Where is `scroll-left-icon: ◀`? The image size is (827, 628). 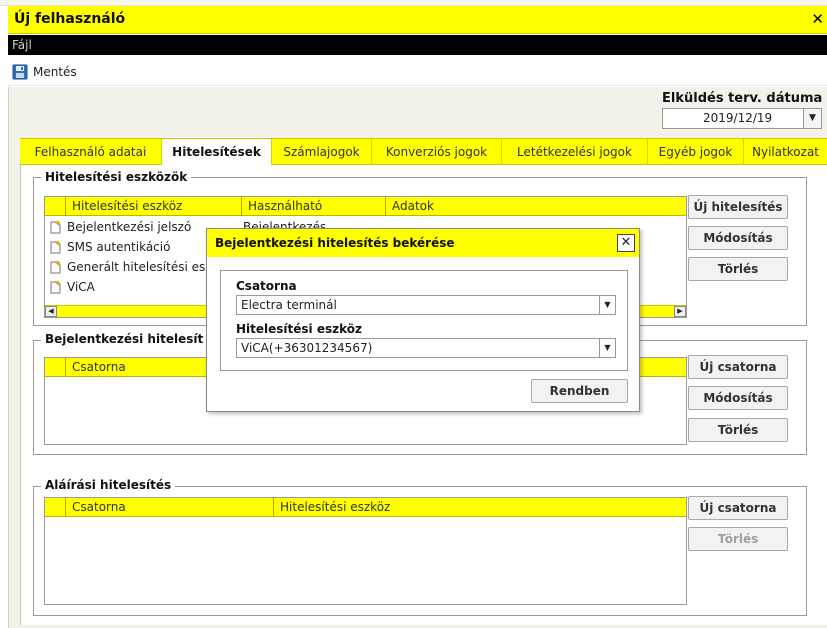
scroll-left-icon: ◀ is located at coordinates (51, 311).